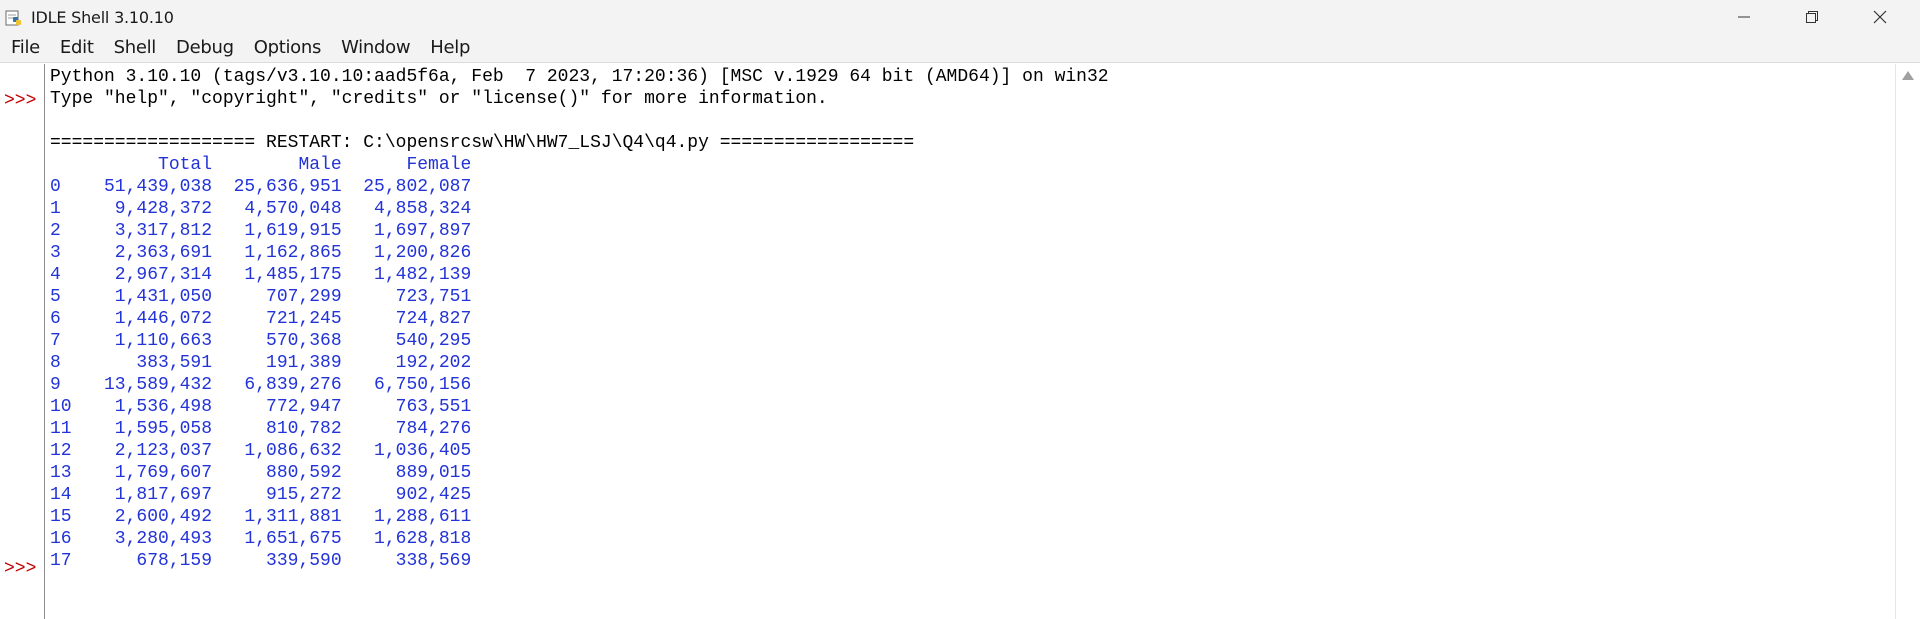 The image size is (1920, 619). I want to click on maximize-button, so click(1812, 16).